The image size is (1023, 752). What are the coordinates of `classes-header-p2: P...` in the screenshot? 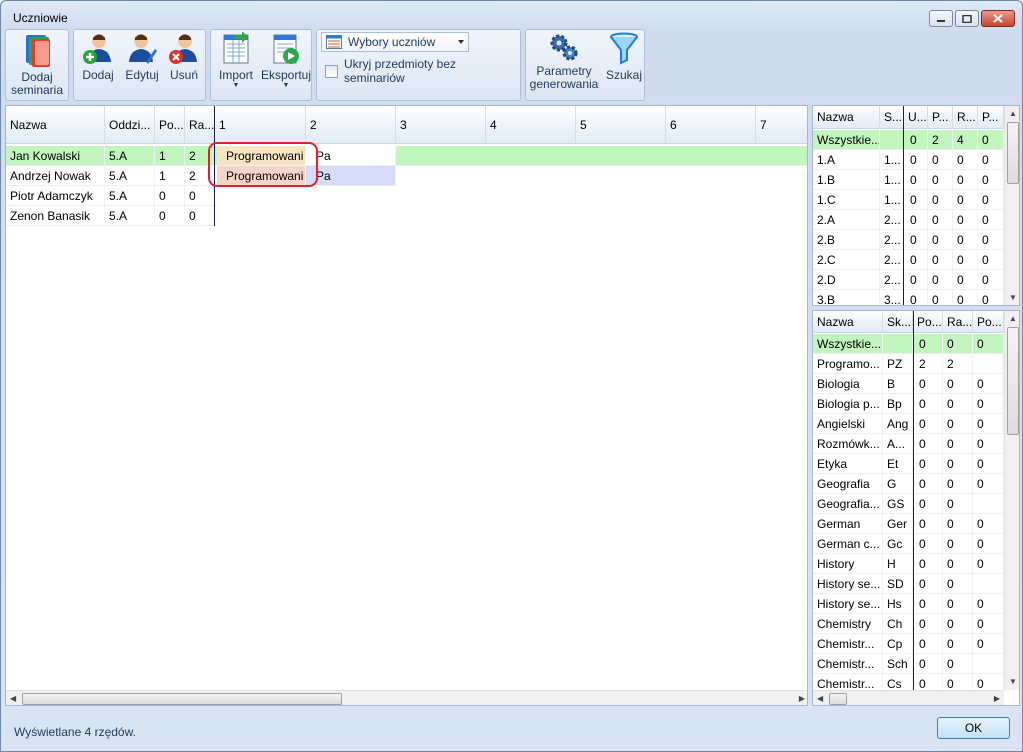 It's located at (991, 117).